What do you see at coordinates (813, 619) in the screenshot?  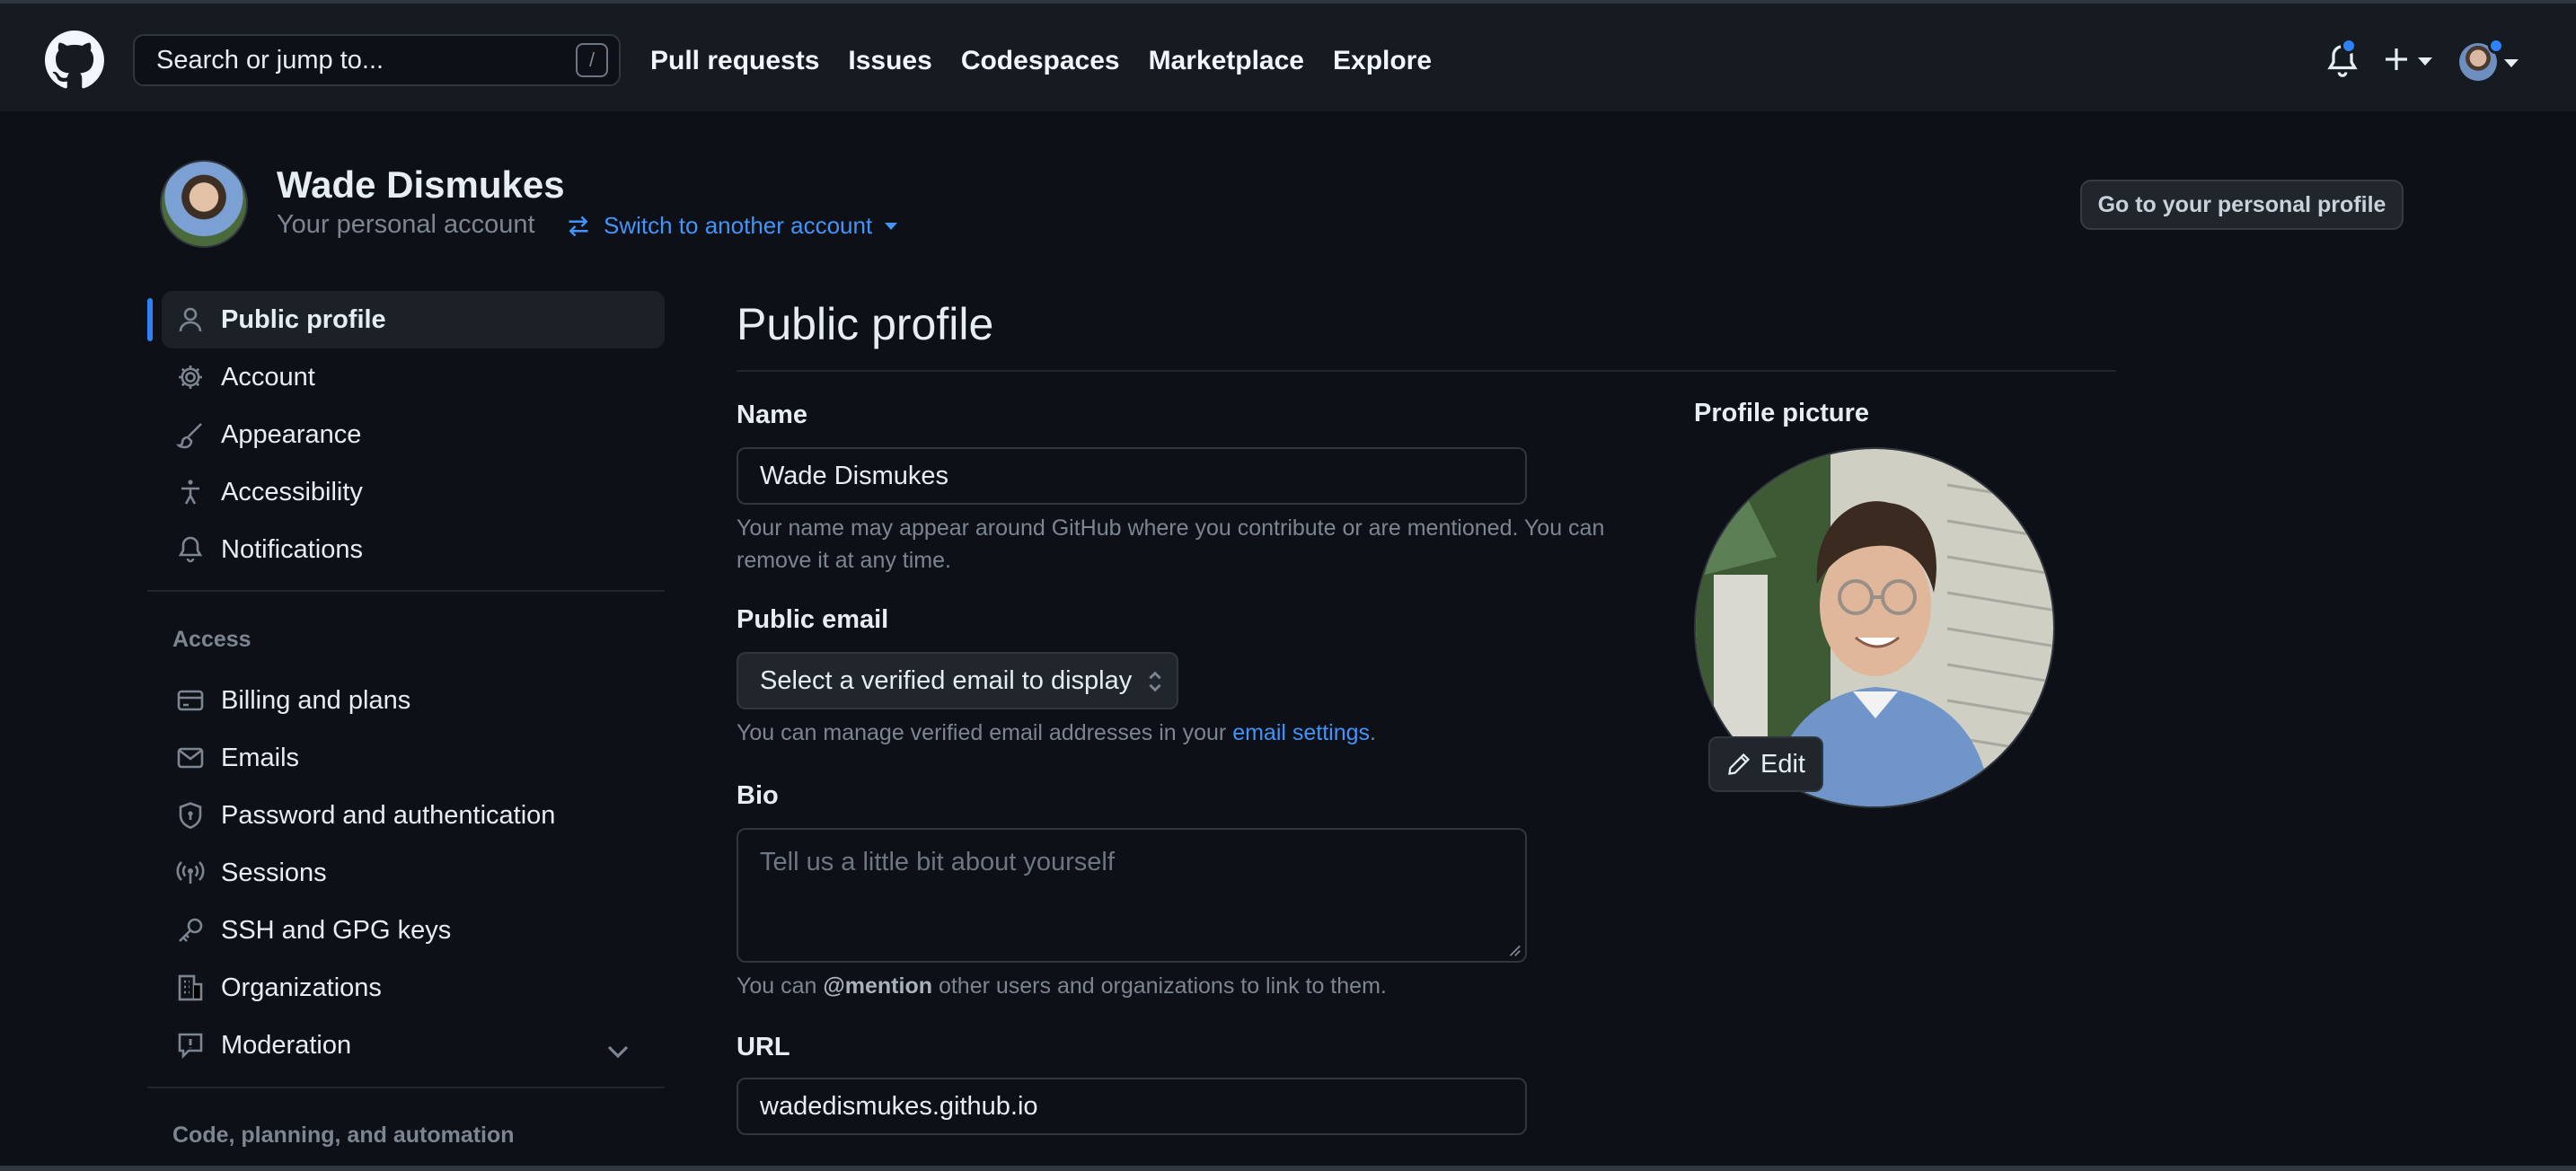 I see `public-email-label: Public email` at bounding box center [813, 619].